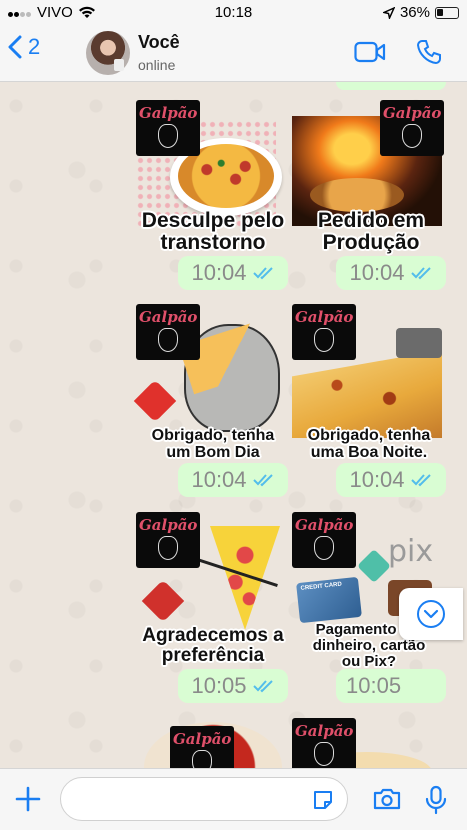 Image resolution: width=467 pixels, height=830 pixels. I want to click on contact-status: online, so click(157, 65).